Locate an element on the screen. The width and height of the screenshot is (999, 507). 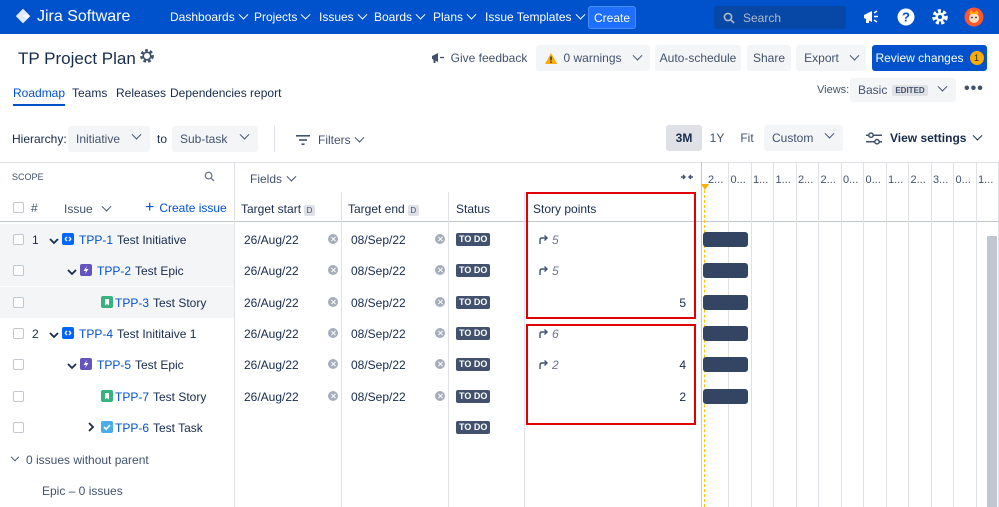
issue-key: TPP-6 is located at coordinates (132, 428).